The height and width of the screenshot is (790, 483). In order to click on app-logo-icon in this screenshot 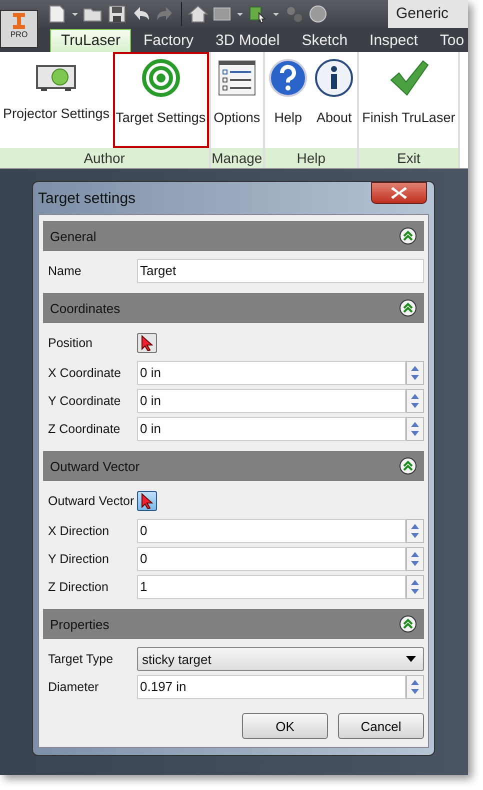, I will do `click(19, 21)`.